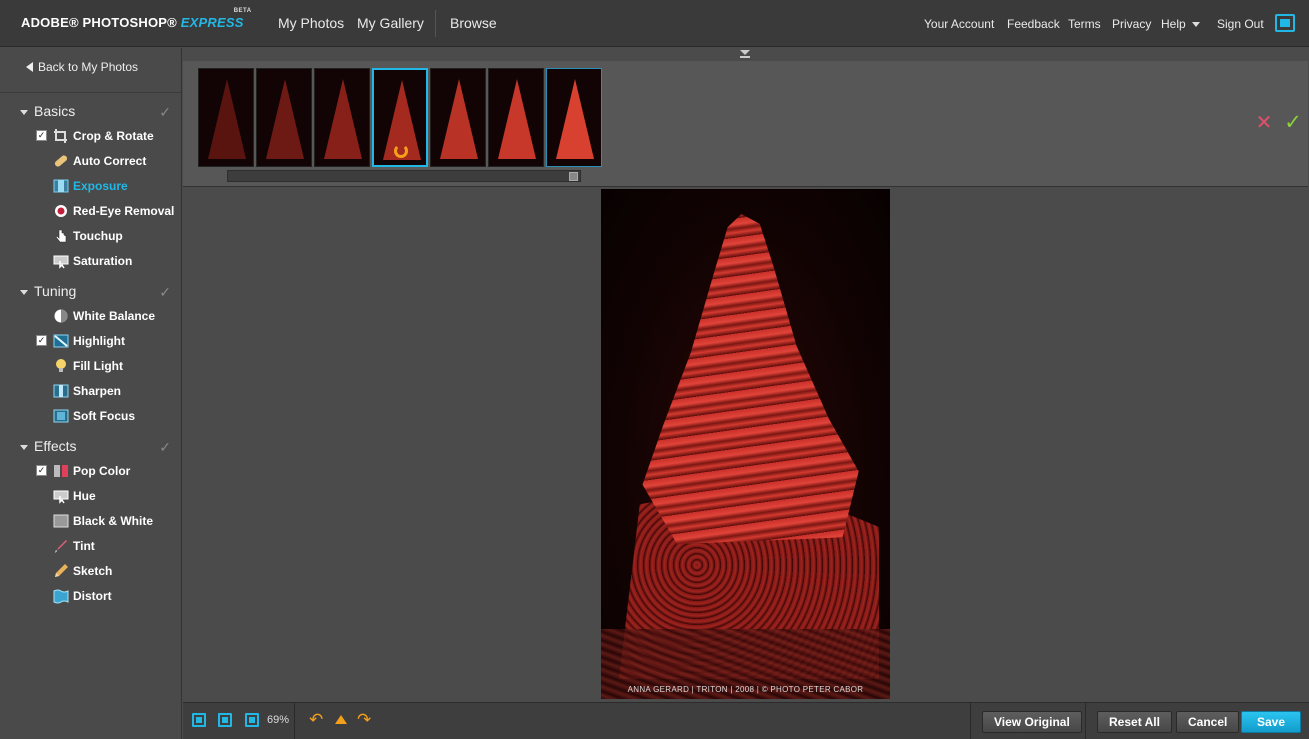 This screenshot has height=739, width=1309. What do you see at coordinates (97, 391) in the screenshot?
I see `tool-label: Sharpen` at bounding box center [97, 391].